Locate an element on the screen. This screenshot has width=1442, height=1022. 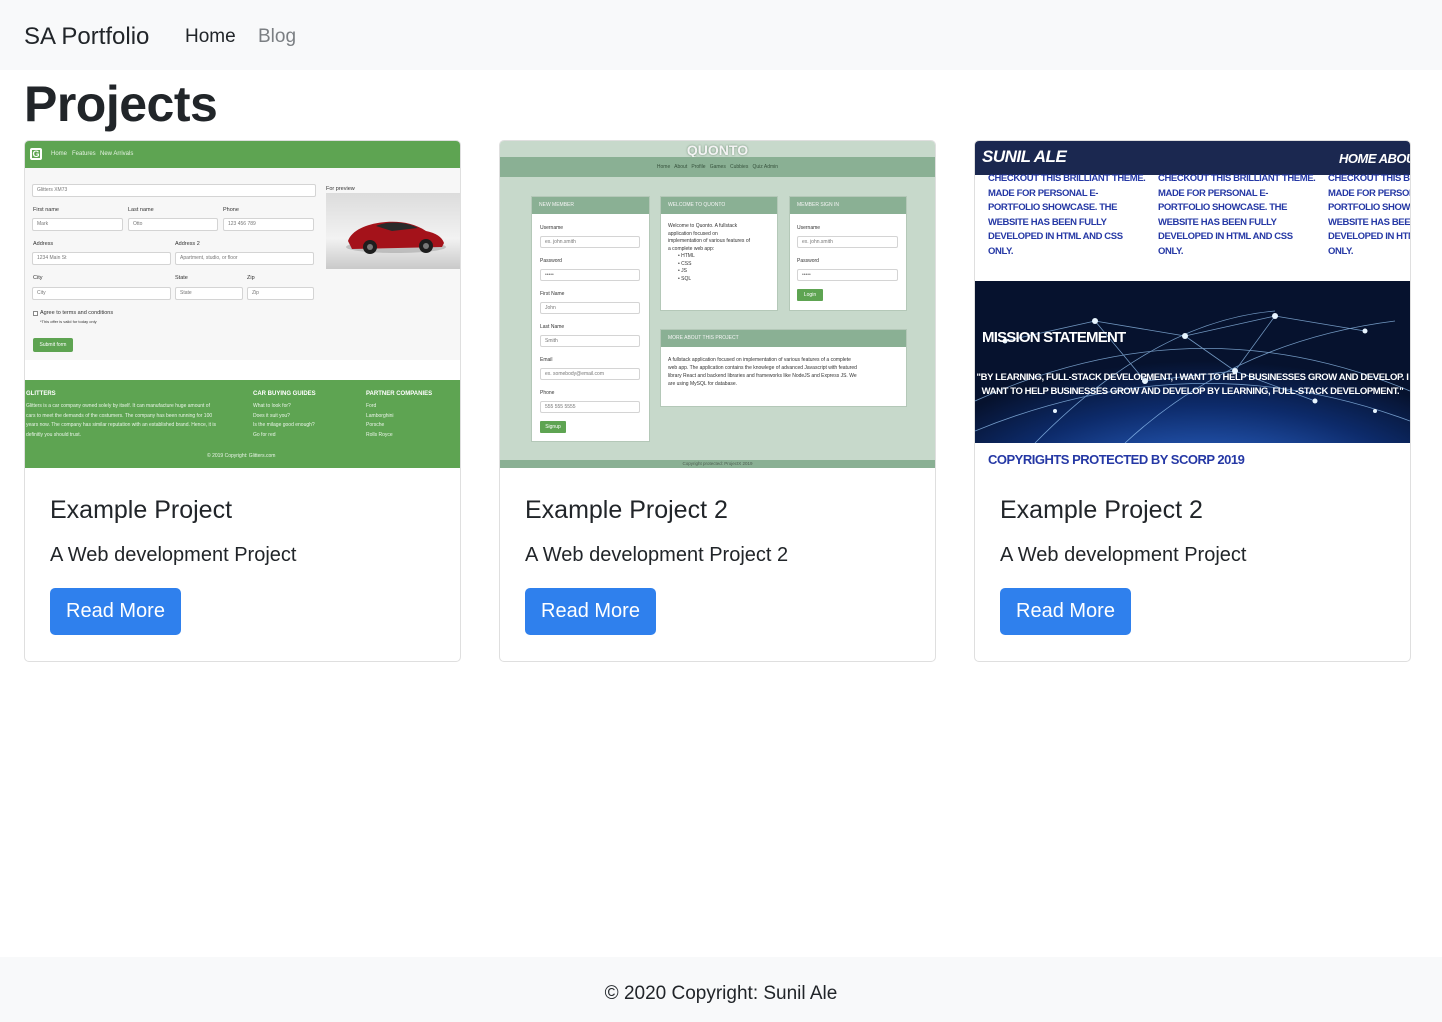
brand-link: SA Portfolio is located at coordinates (86, 37).